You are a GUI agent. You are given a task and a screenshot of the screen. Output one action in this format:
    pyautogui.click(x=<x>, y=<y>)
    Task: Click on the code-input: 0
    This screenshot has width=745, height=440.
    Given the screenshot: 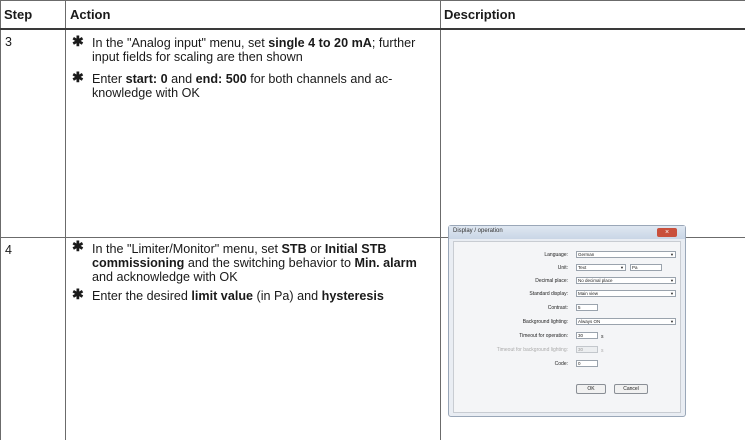 What is the action you would take?
    pyautogui.click(x=587, y=363)
    